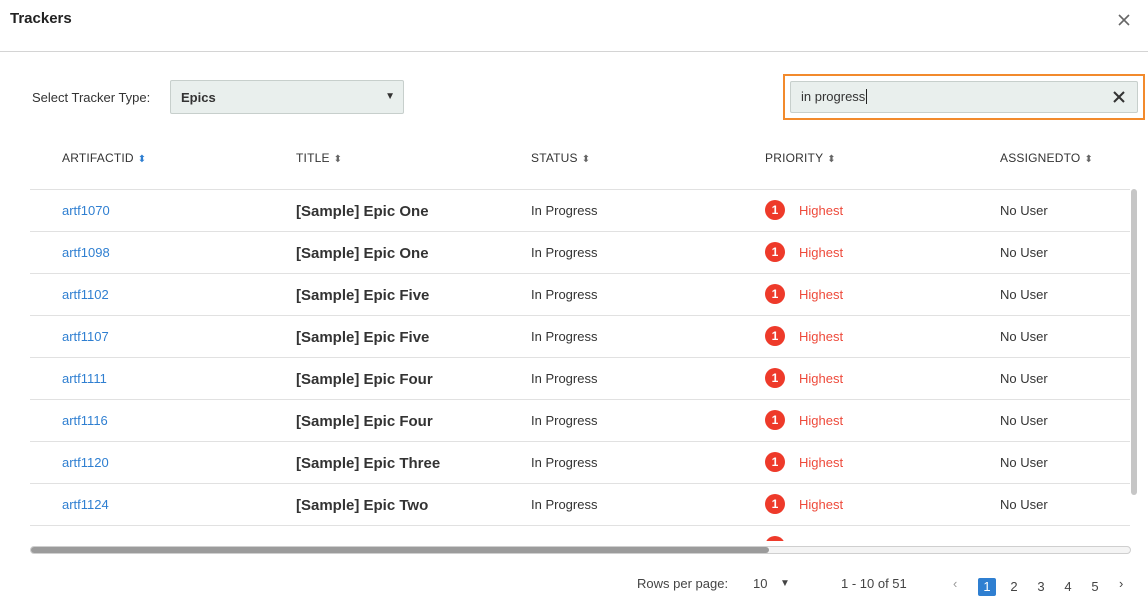 This screenshot has height=598, width=1148. What do you see at coordinates (964, 97) in the screenshot?
I see `search-input: in progress` at bounding box center [964, 97].